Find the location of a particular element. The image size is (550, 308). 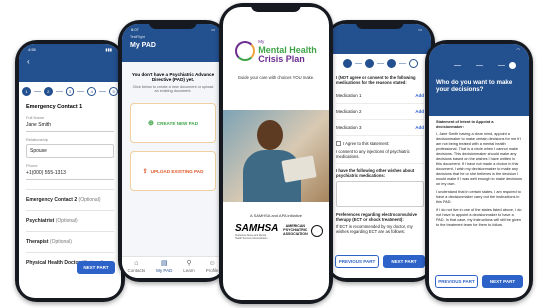

tab-contacts: ⌂ Contacts is located at coordinates (136, 266).